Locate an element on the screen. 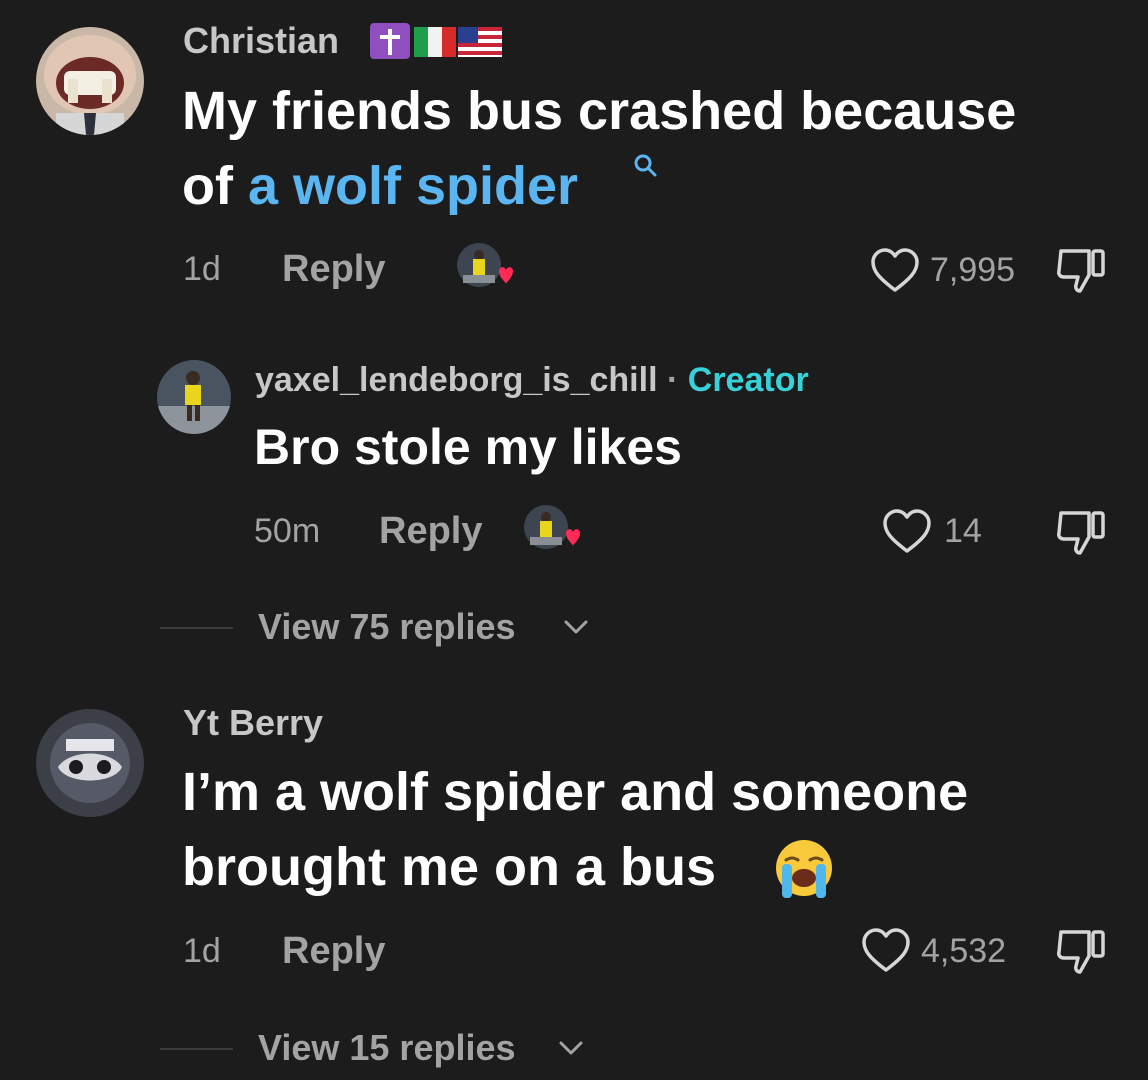 The width and height of the screenshot is (1148, 1080). like-count: 4,532 is located at coordinates (964, 951).